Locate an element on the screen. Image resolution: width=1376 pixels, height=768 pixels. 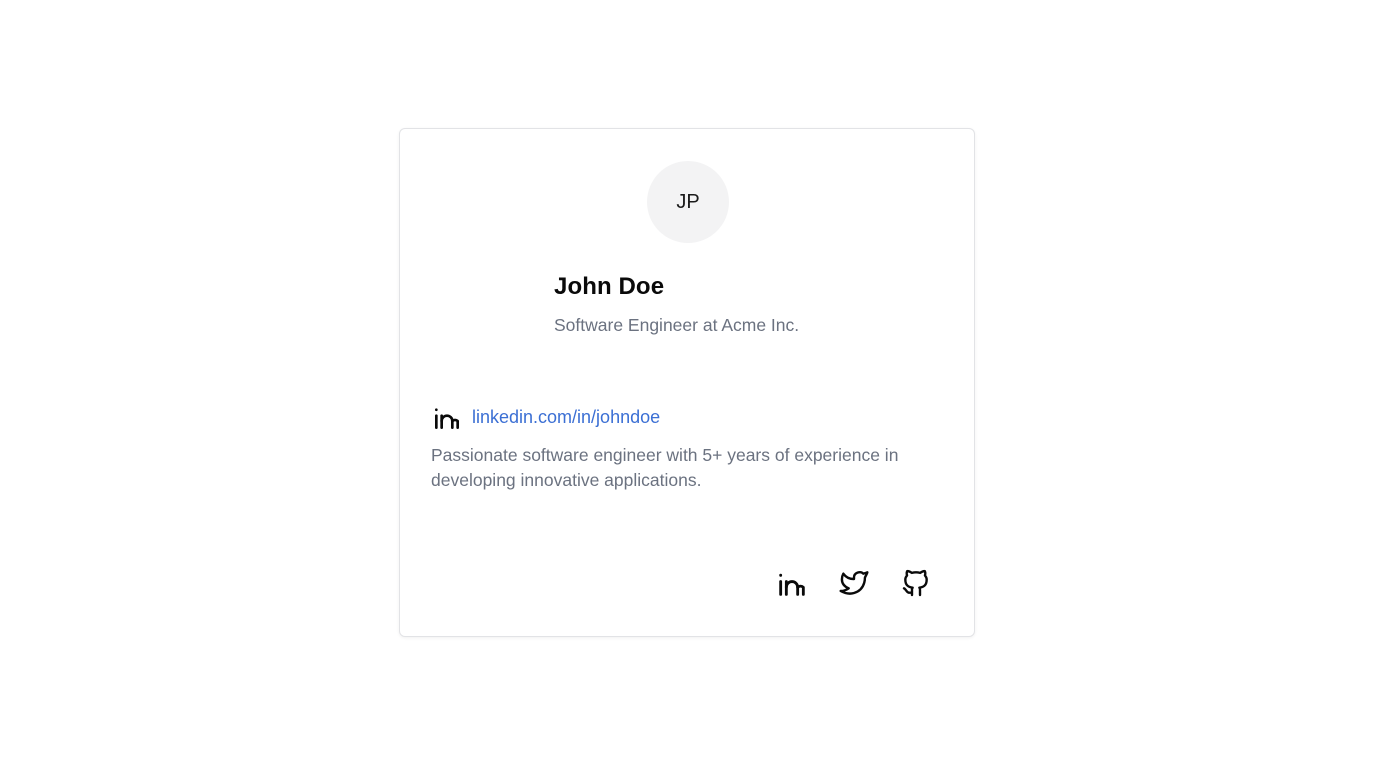
linkedin-row: linkedin.com/in/johndoe is located at coordinates (545, 417).